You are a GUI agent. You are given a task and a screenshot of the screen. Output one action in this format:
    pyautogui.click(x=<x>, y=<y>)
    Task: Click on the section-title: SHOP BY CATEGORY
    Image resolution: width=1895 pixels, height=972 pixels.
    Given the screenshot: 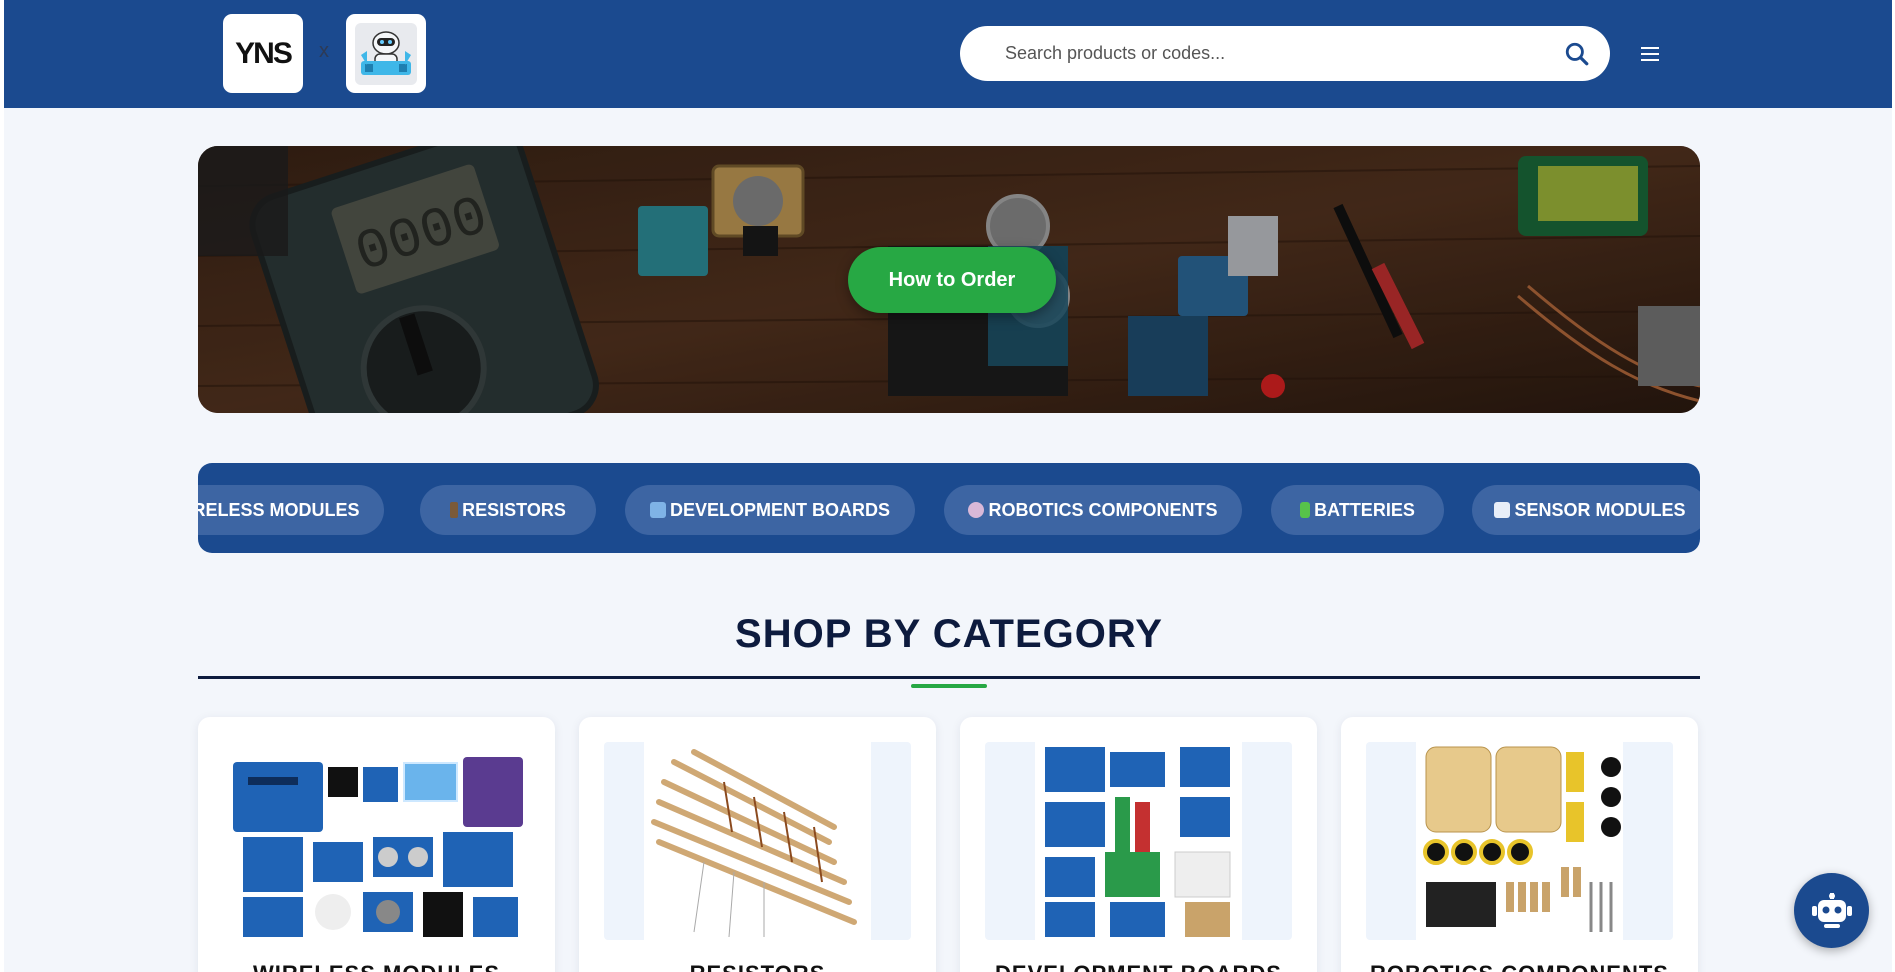 What is the action you would take?
    pyautogui.click(x=949, y=634)
    